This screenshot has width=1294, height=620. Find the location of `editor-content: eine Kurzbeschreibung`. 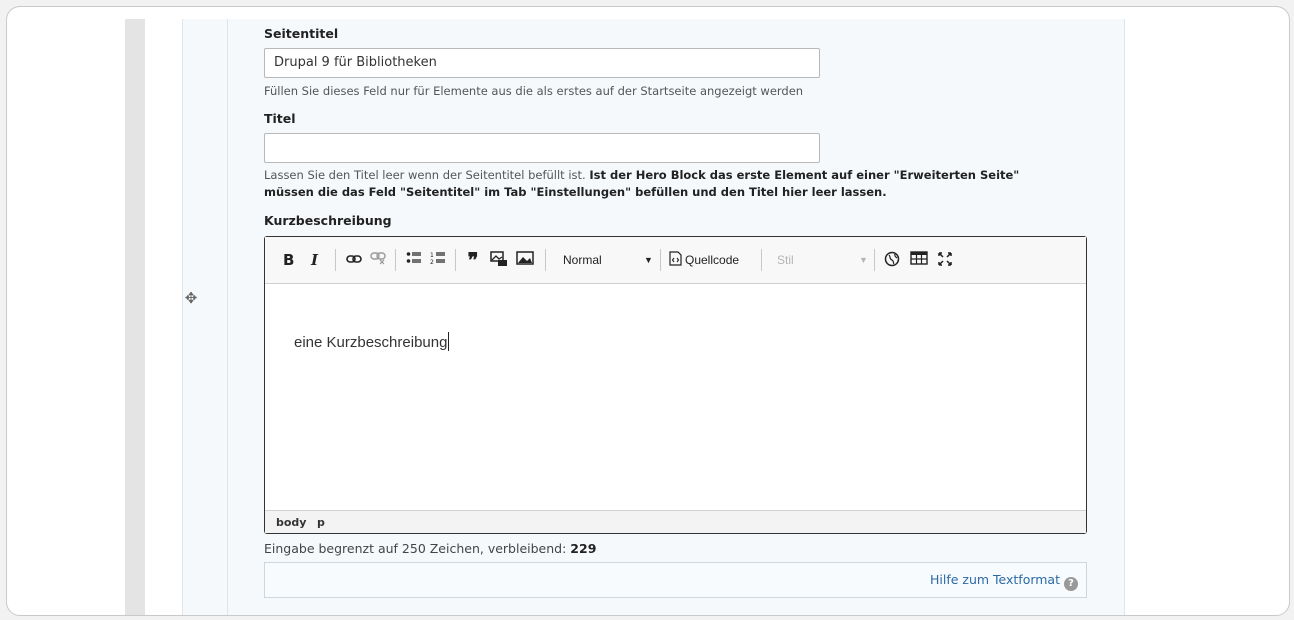

editor-content: eine Kurzbeschreibung is located at coordinates (372, 341).